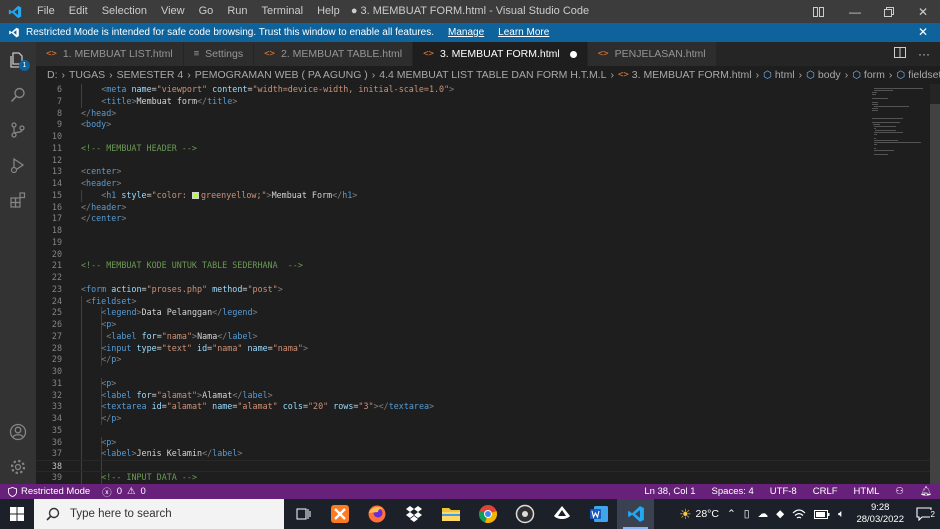  Describe the element at coordinates (598, 514) in the screenshot. I see `word-icon` at that location.